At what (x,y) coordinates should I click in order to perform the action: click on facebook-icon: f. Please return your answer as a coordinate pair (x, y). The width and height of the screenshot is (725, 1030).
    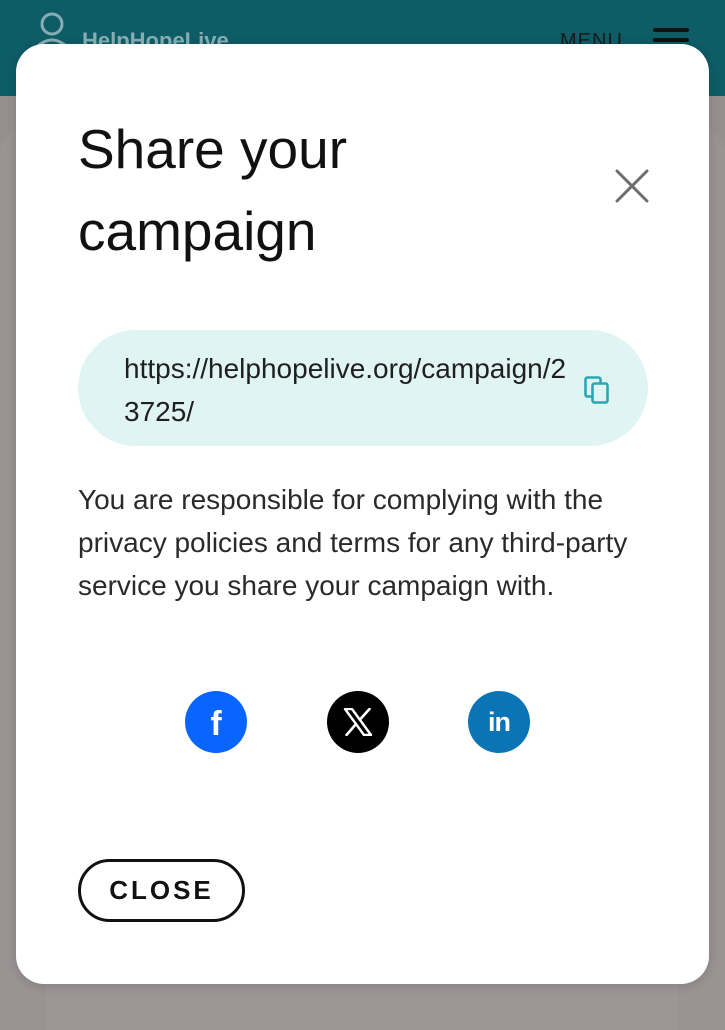
    Looking at the image, I should click on (216, 724).